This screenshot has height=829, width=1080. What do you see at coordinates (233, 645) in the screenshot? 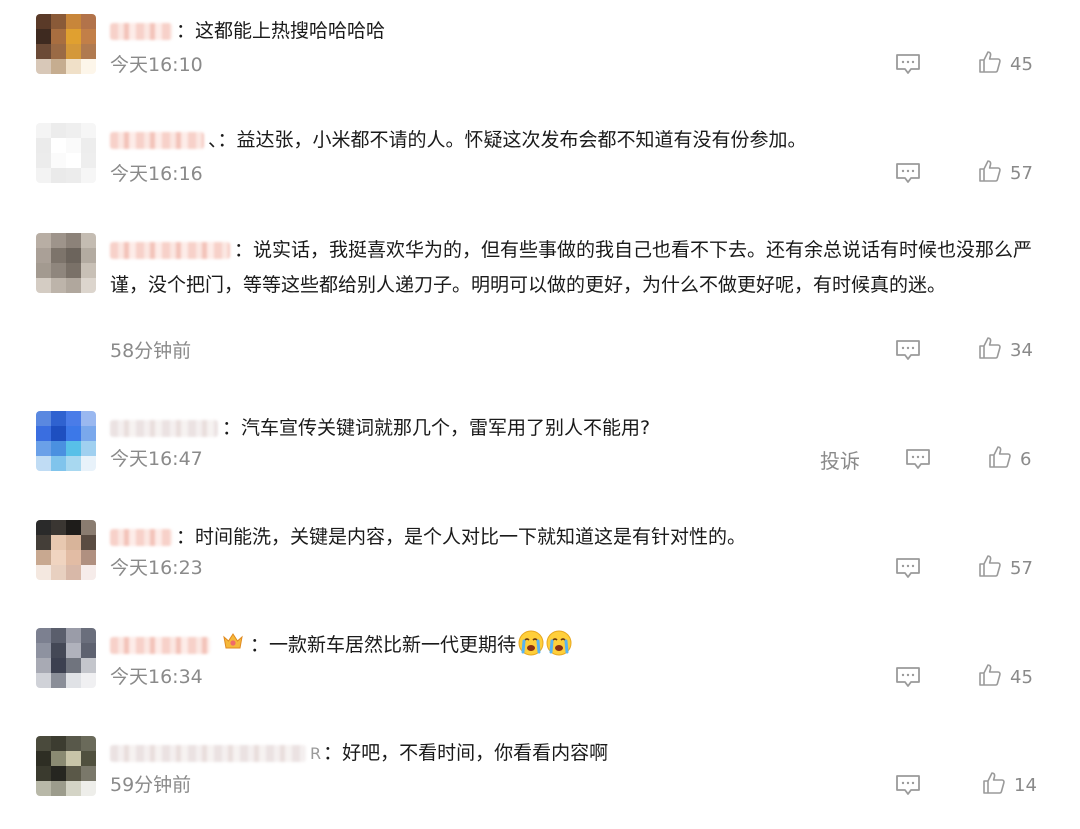
I see `crown-badge-icon` at bounding box center [233, 645].